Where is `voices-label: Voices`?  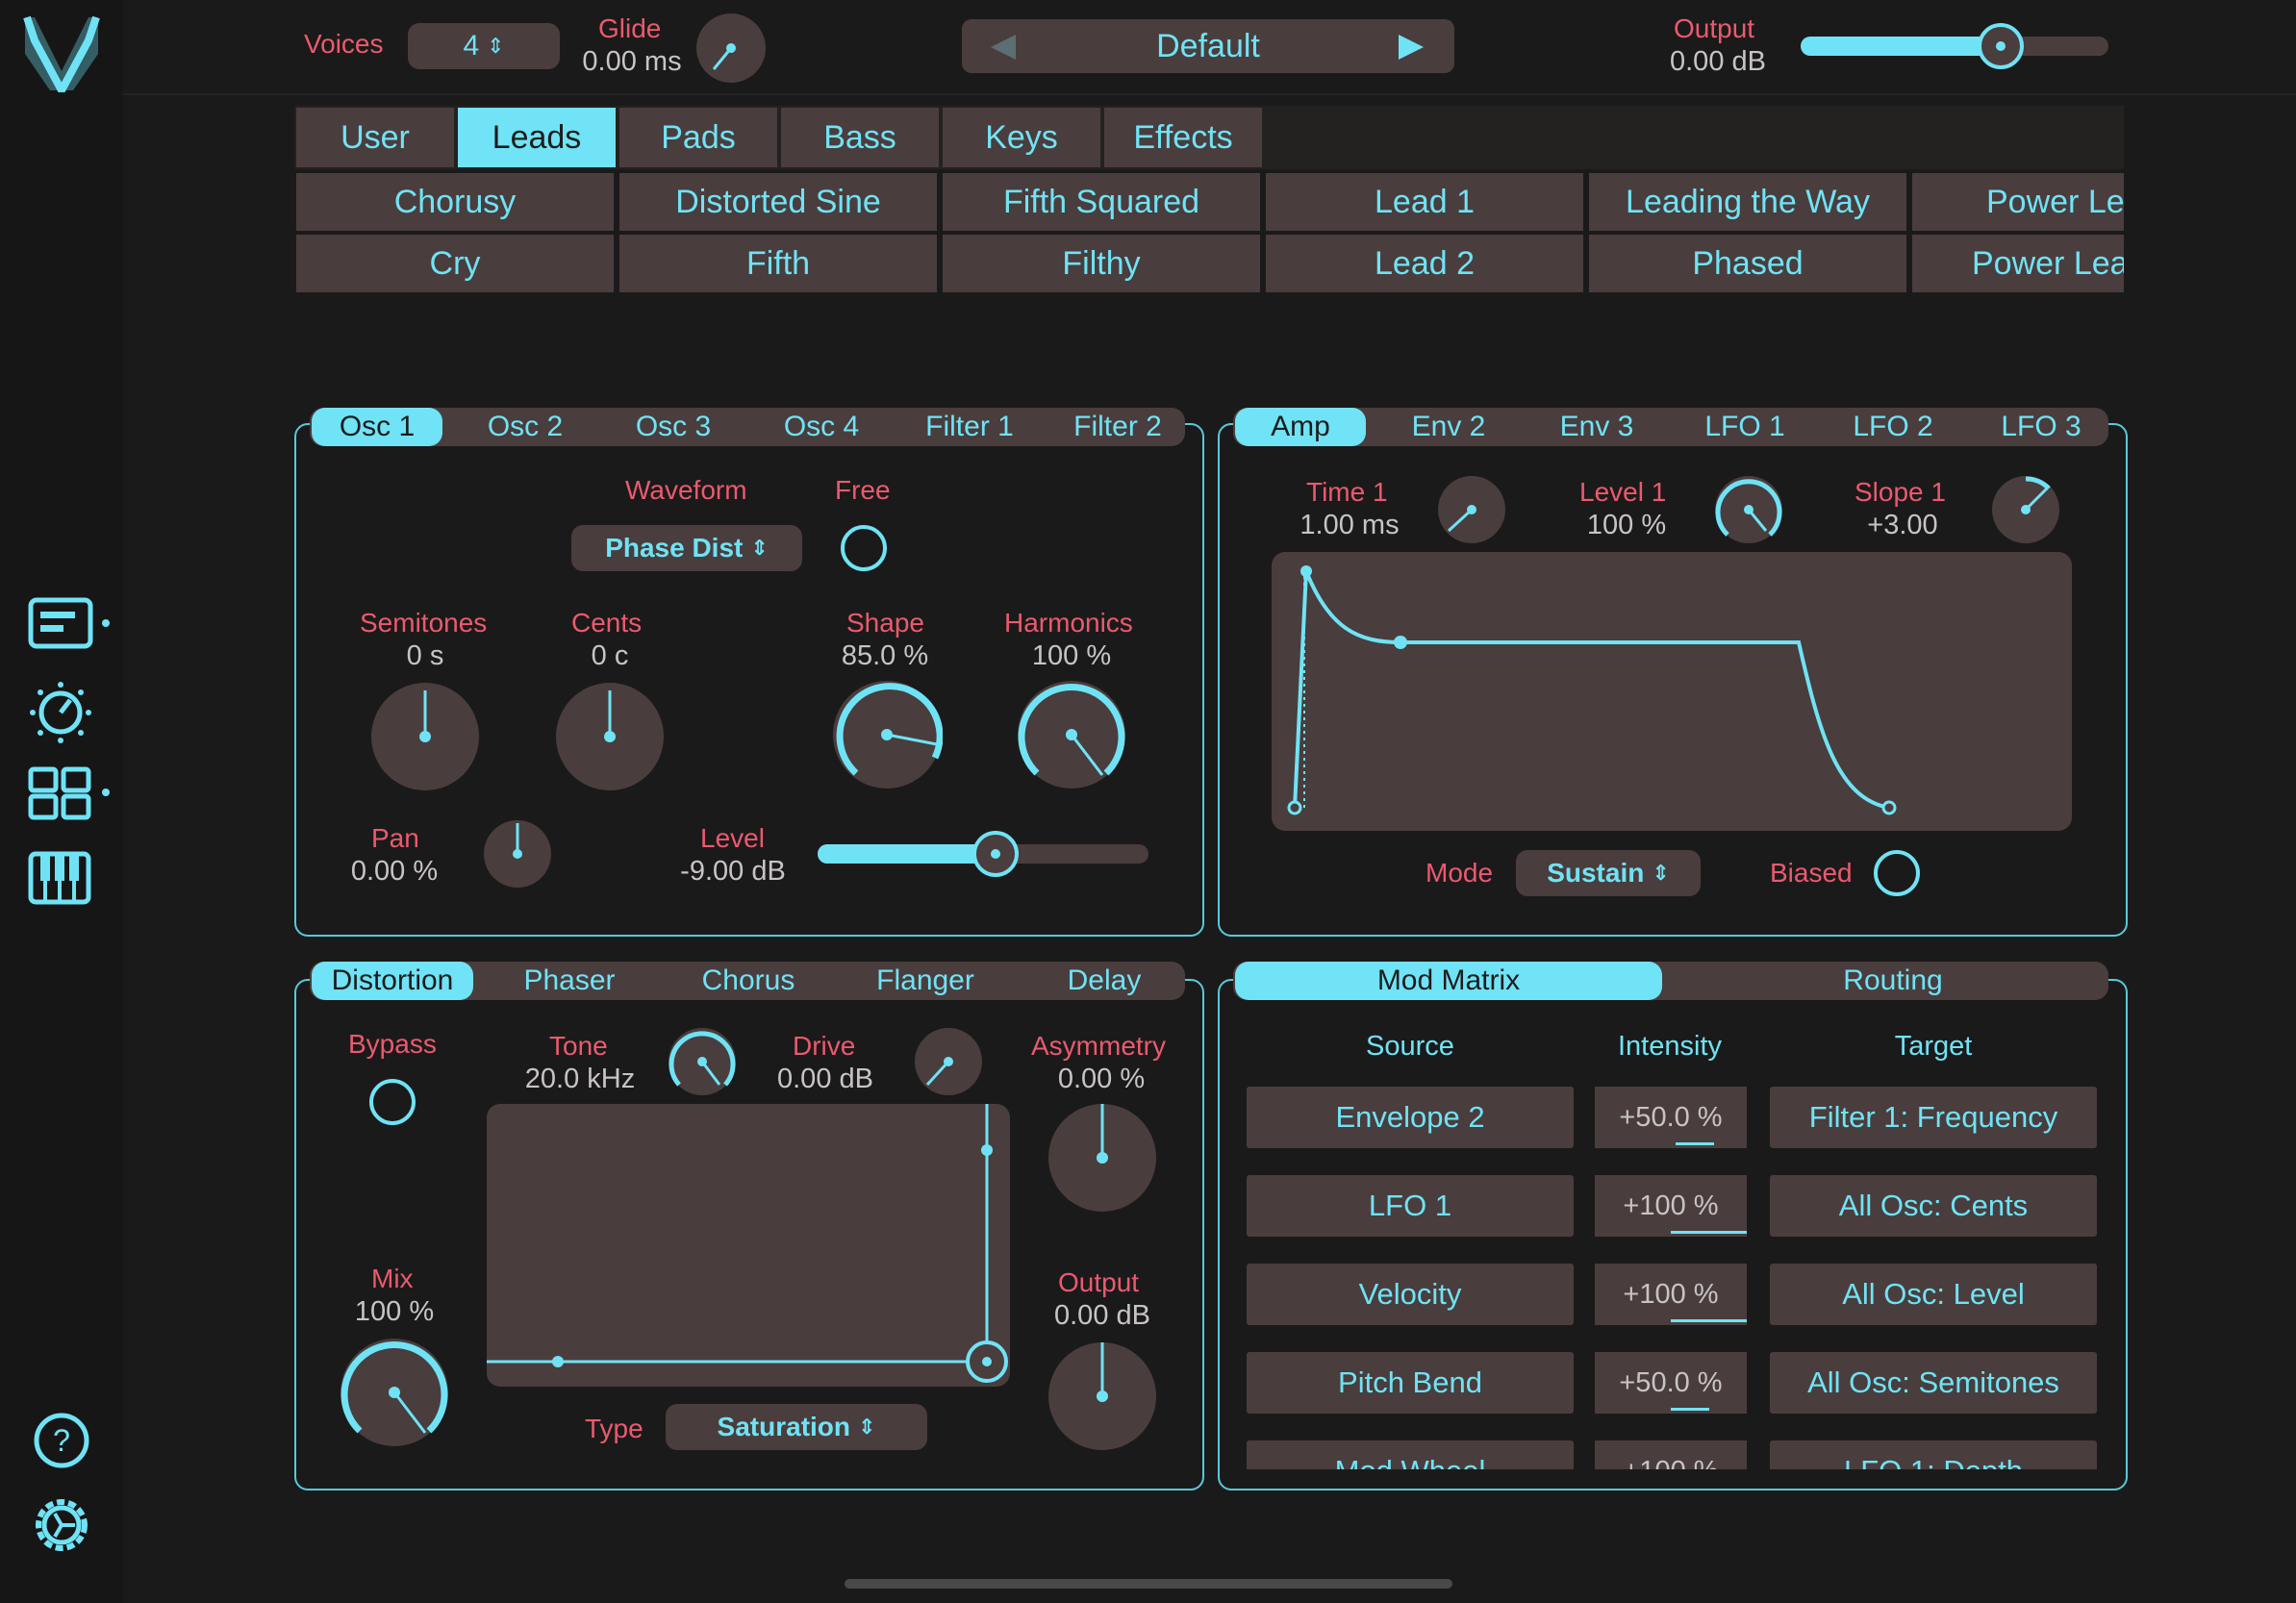 voices-label: Voices is located at coordinates (344, 44).